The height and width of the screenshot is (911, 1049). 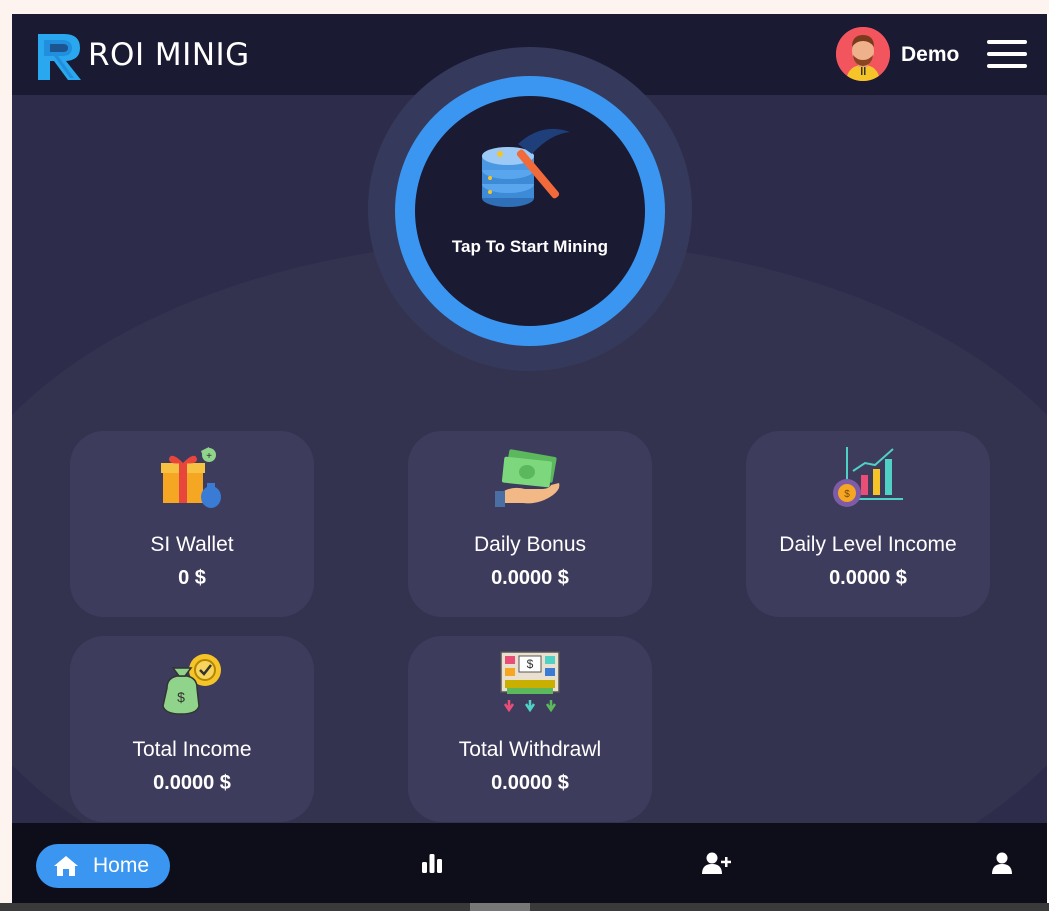 I want to click on card-total-income: $ Total Income 0.0000 $, so click(x=192, y=729).